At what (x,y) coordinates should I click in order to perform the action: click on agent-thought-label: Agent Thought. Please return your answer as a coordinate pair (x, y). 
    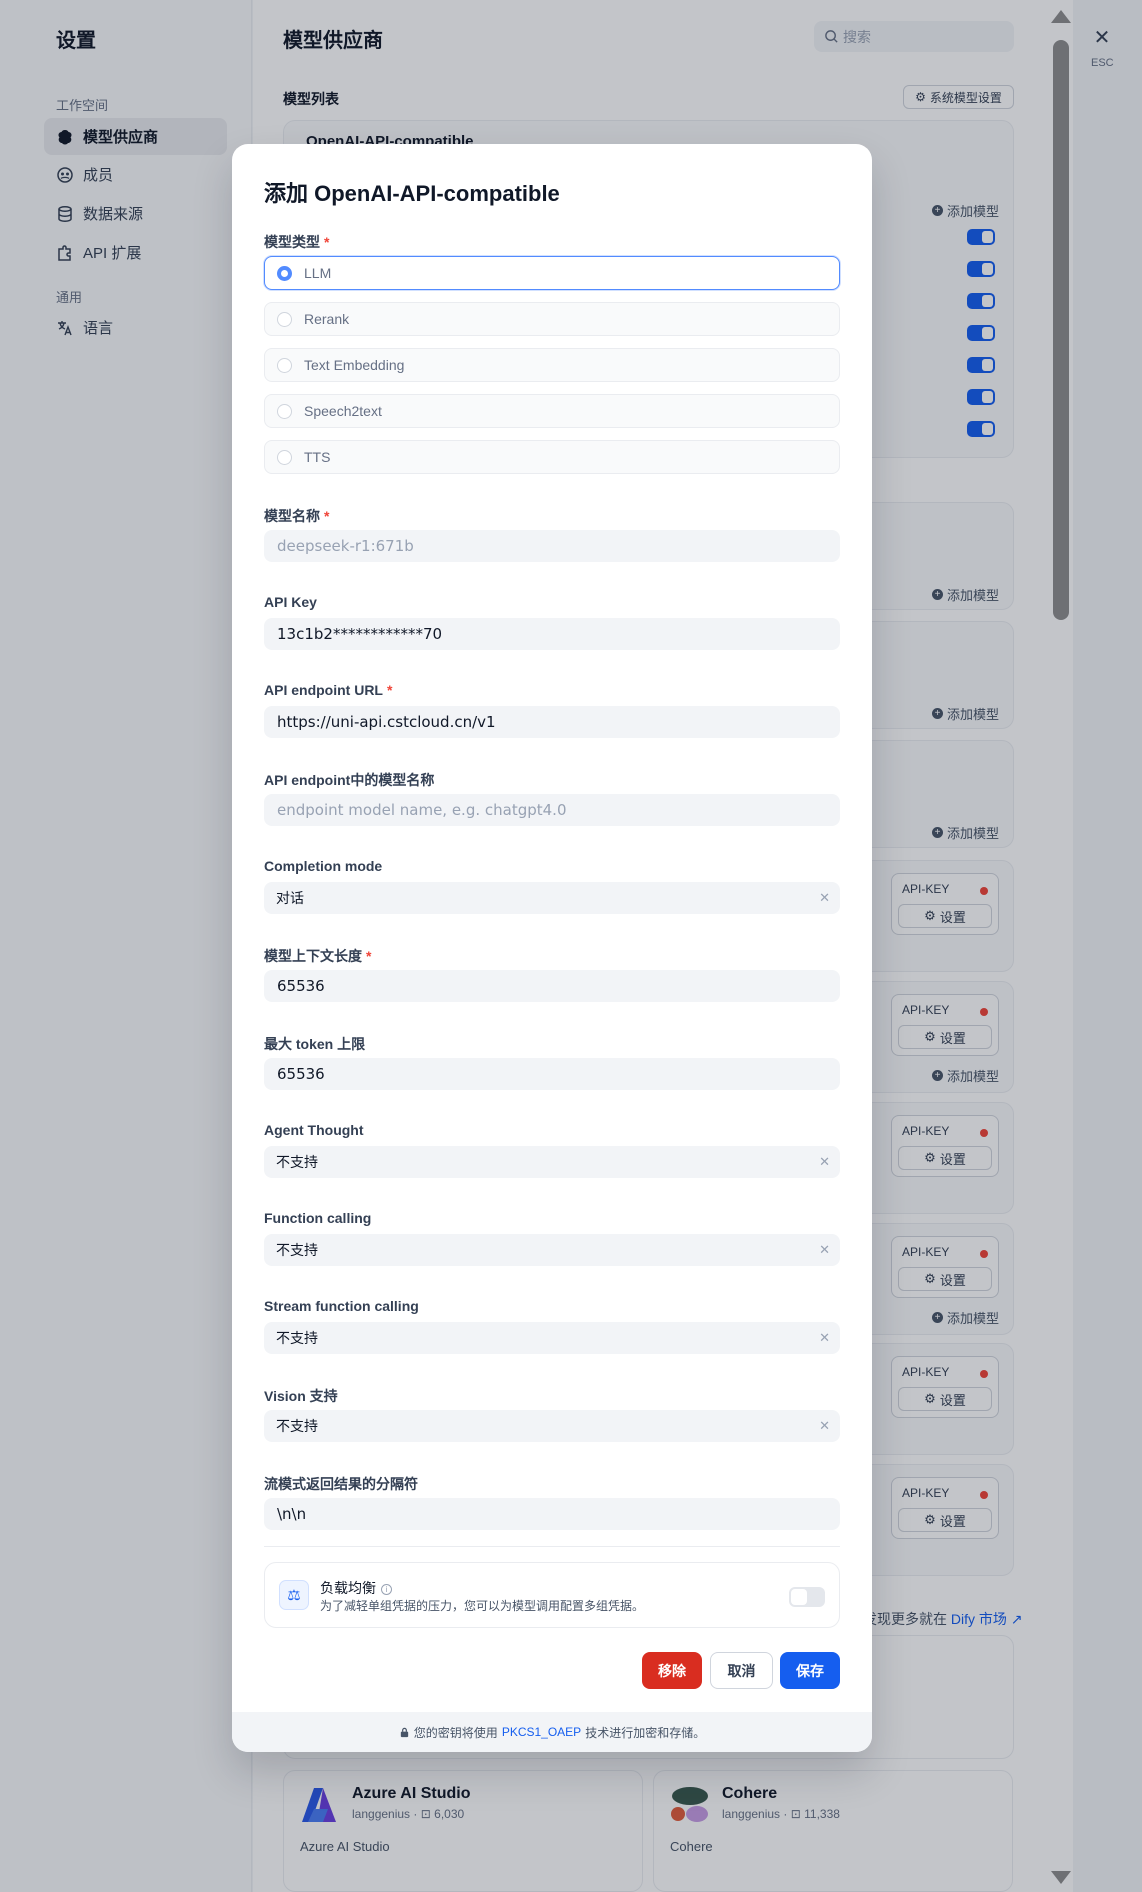
    Looking at the image, I should click on (314, 1130).